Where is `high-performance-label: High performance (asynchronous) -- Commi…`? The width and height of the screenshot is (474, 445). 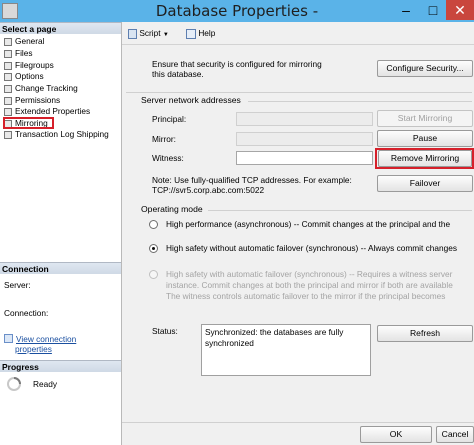 high-performance-label: High performance (asynchronous) -- Commi… is located at coordinates (308, 224).